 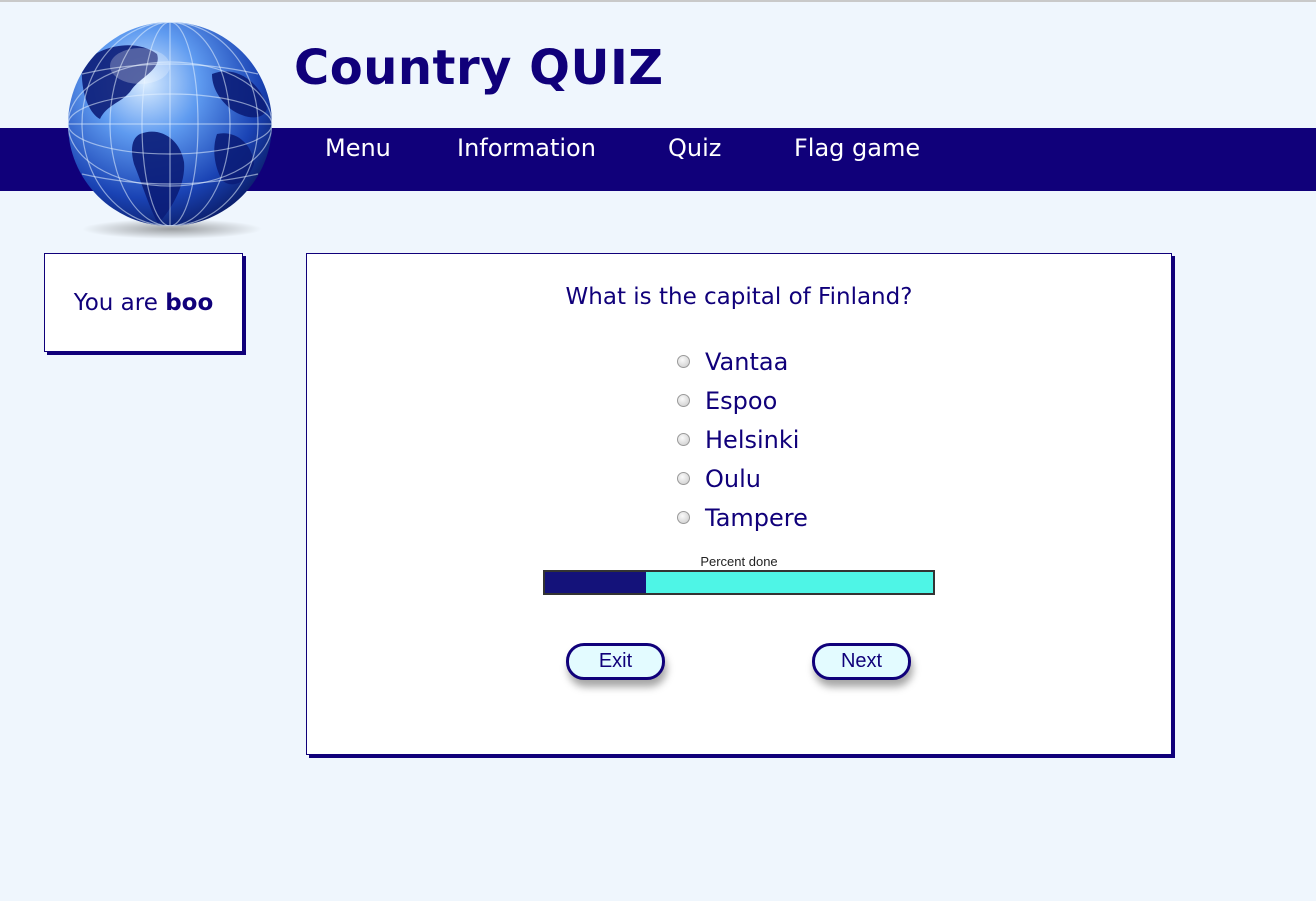 I want to click on user-panel: You are boo, so click(x=143, y=302).